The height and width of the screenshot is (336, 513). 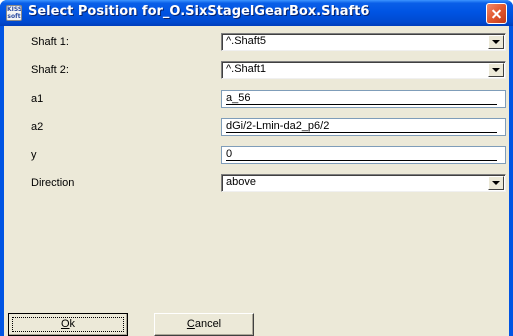 I want to click on cancel-button: Cancel, so click(x=204, y=324).